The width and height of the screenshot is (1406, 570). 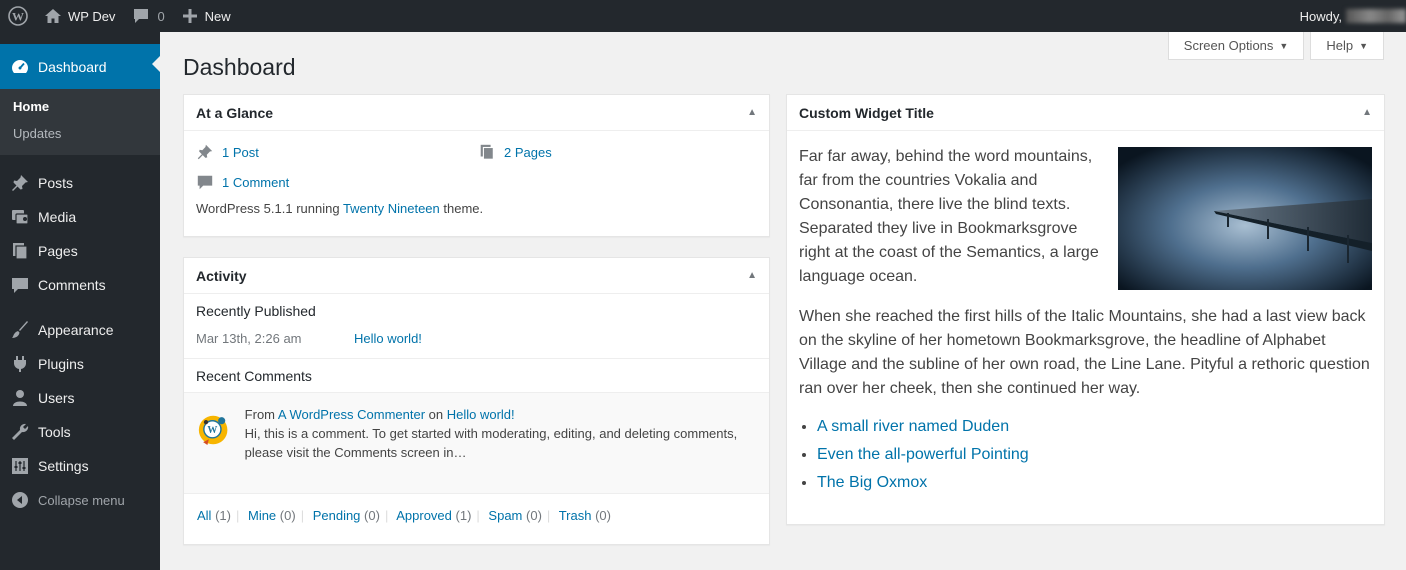 I want to click on widget-header: Activity ▲, so click(x=476, y=276).